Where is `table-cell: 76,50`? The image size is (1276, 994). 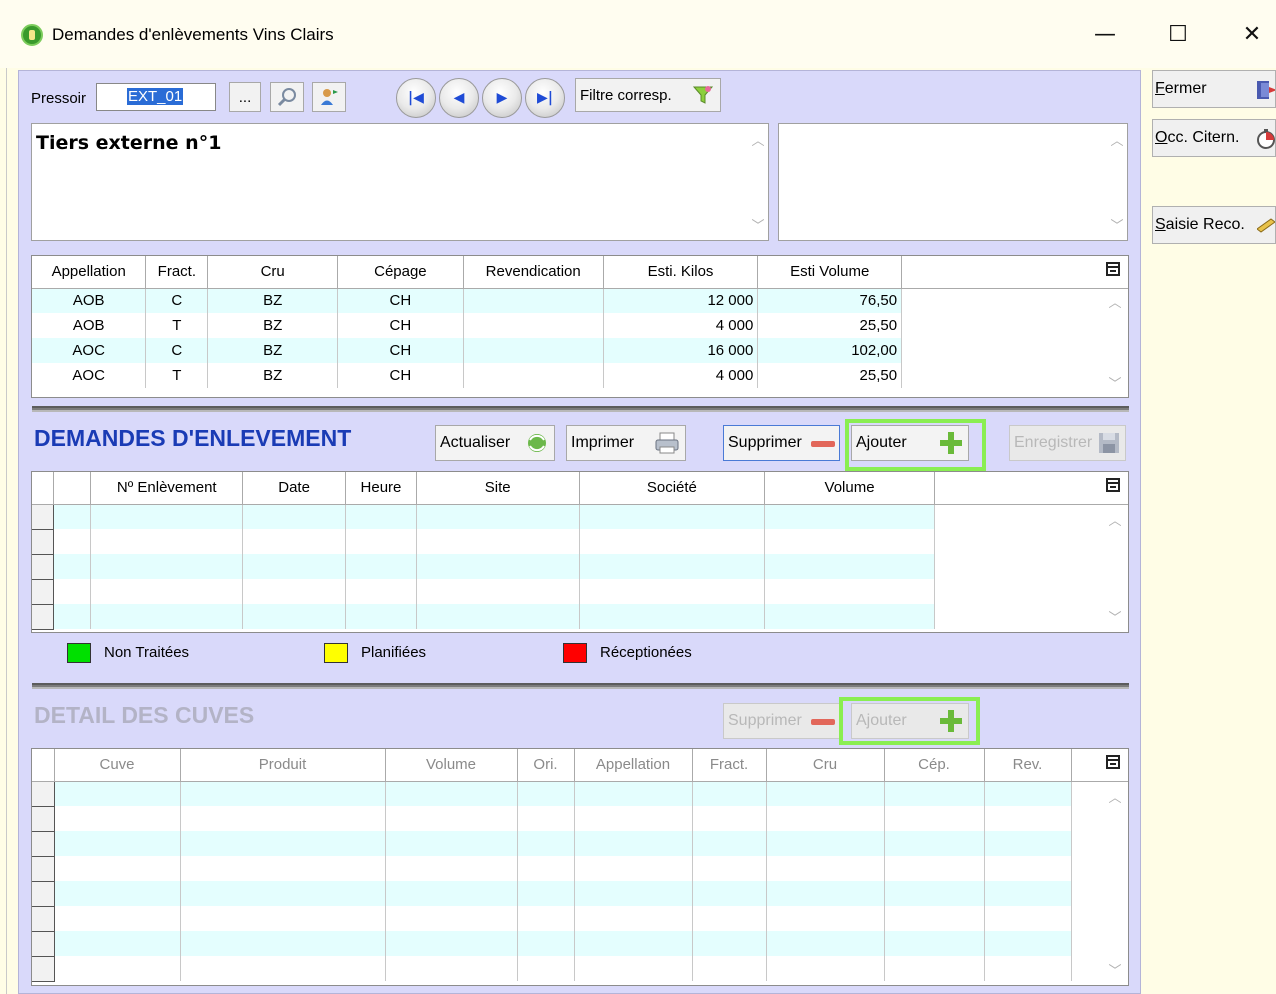 table-cell: 76,50 is located at coordinates (830, 300).